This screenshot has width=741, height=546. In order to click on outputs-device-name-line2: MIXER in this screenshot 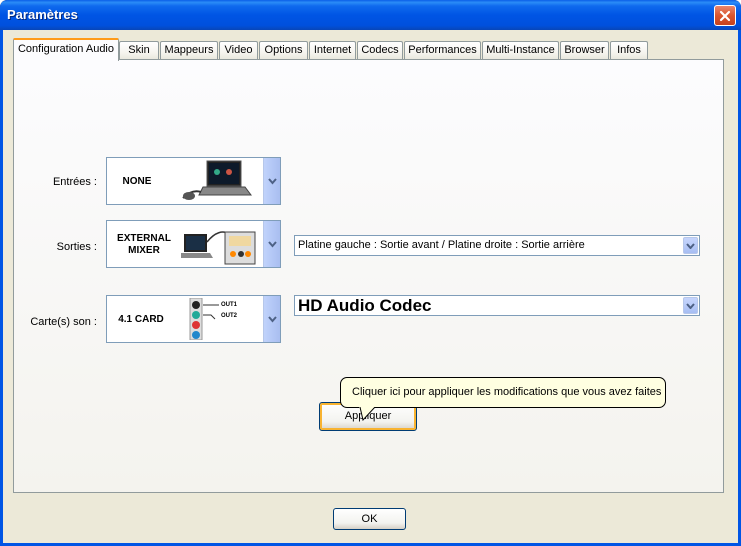, I will do `click(144, 250)`.